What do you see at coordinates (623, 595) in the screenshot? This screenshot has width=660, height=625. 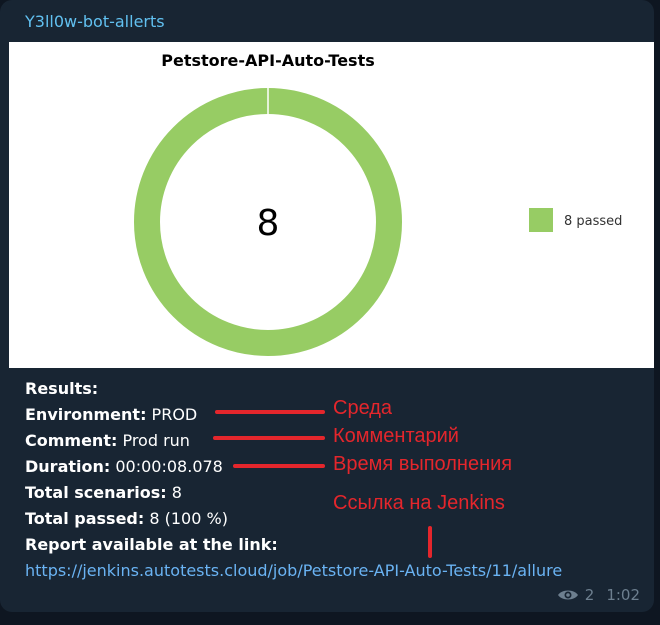 I see `message-time: 1:02` at bounding box center [623, 595].